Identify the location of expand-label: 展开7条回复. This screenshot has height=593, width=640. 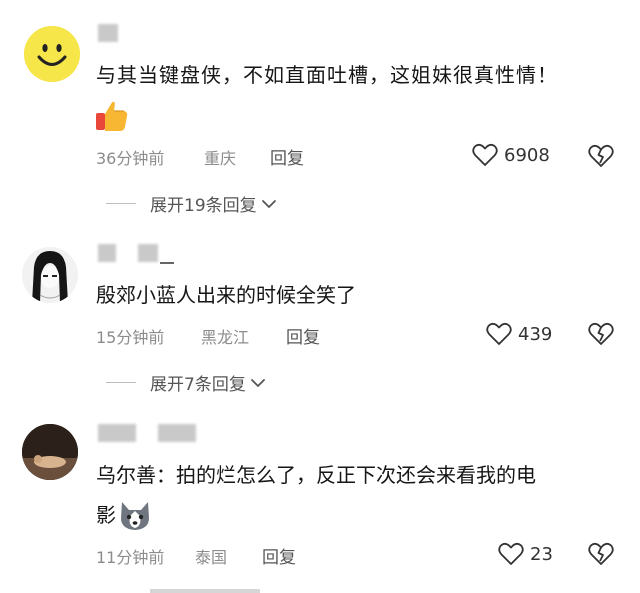
(198, 385).